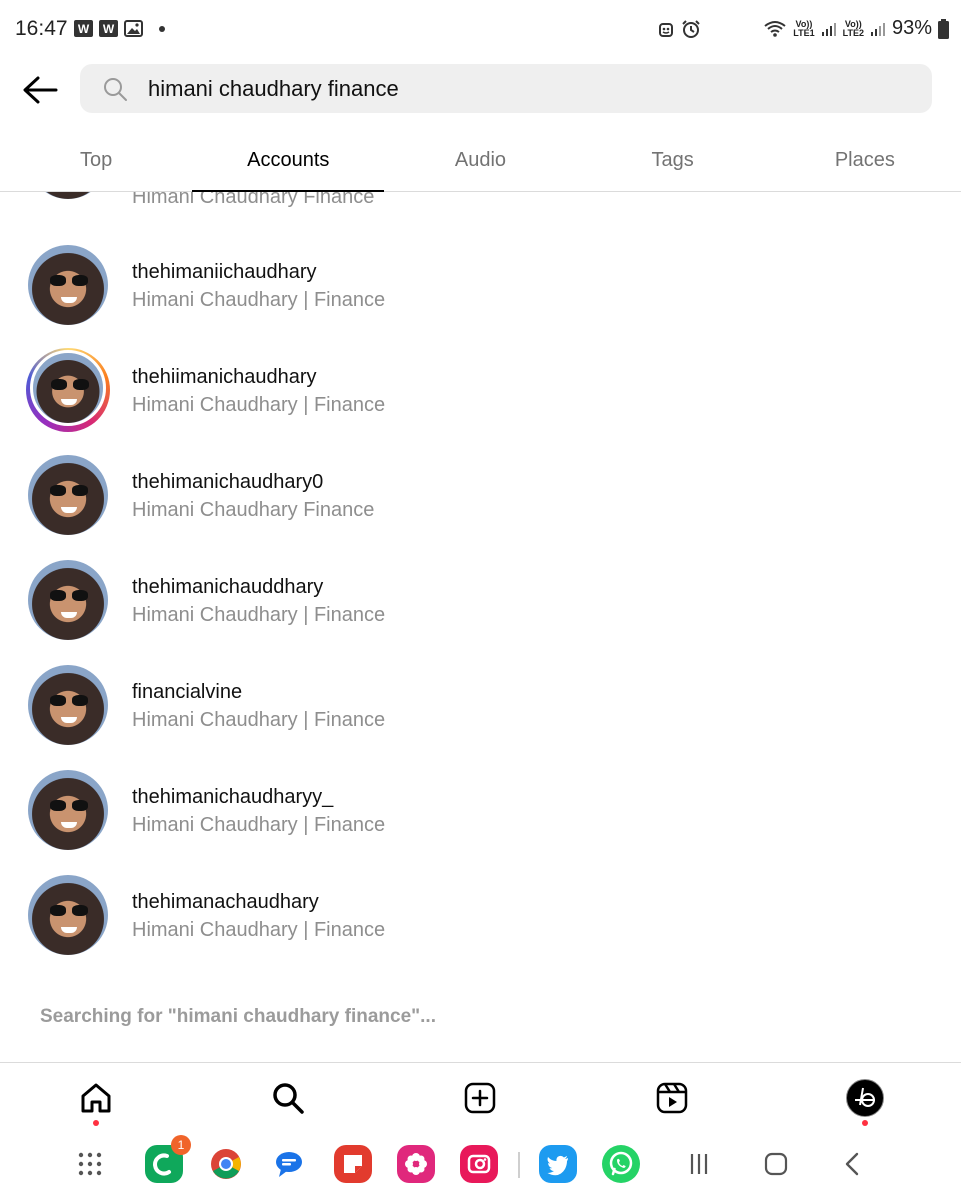 Image resolution: width=961 pixels, height=1200 pixels. I want to click on messages-icon, so click(289, 1164).